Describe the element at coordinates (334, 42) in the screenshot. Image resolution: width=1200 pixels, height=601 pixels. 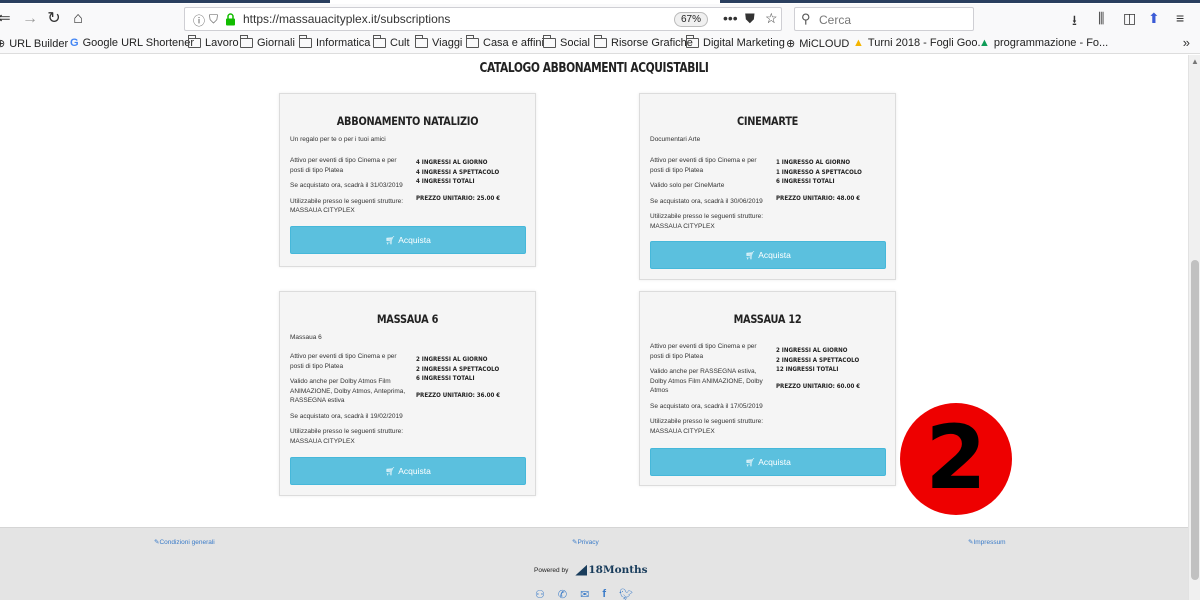
I see `bookmark-folder-informatica: Informatica` at that location.